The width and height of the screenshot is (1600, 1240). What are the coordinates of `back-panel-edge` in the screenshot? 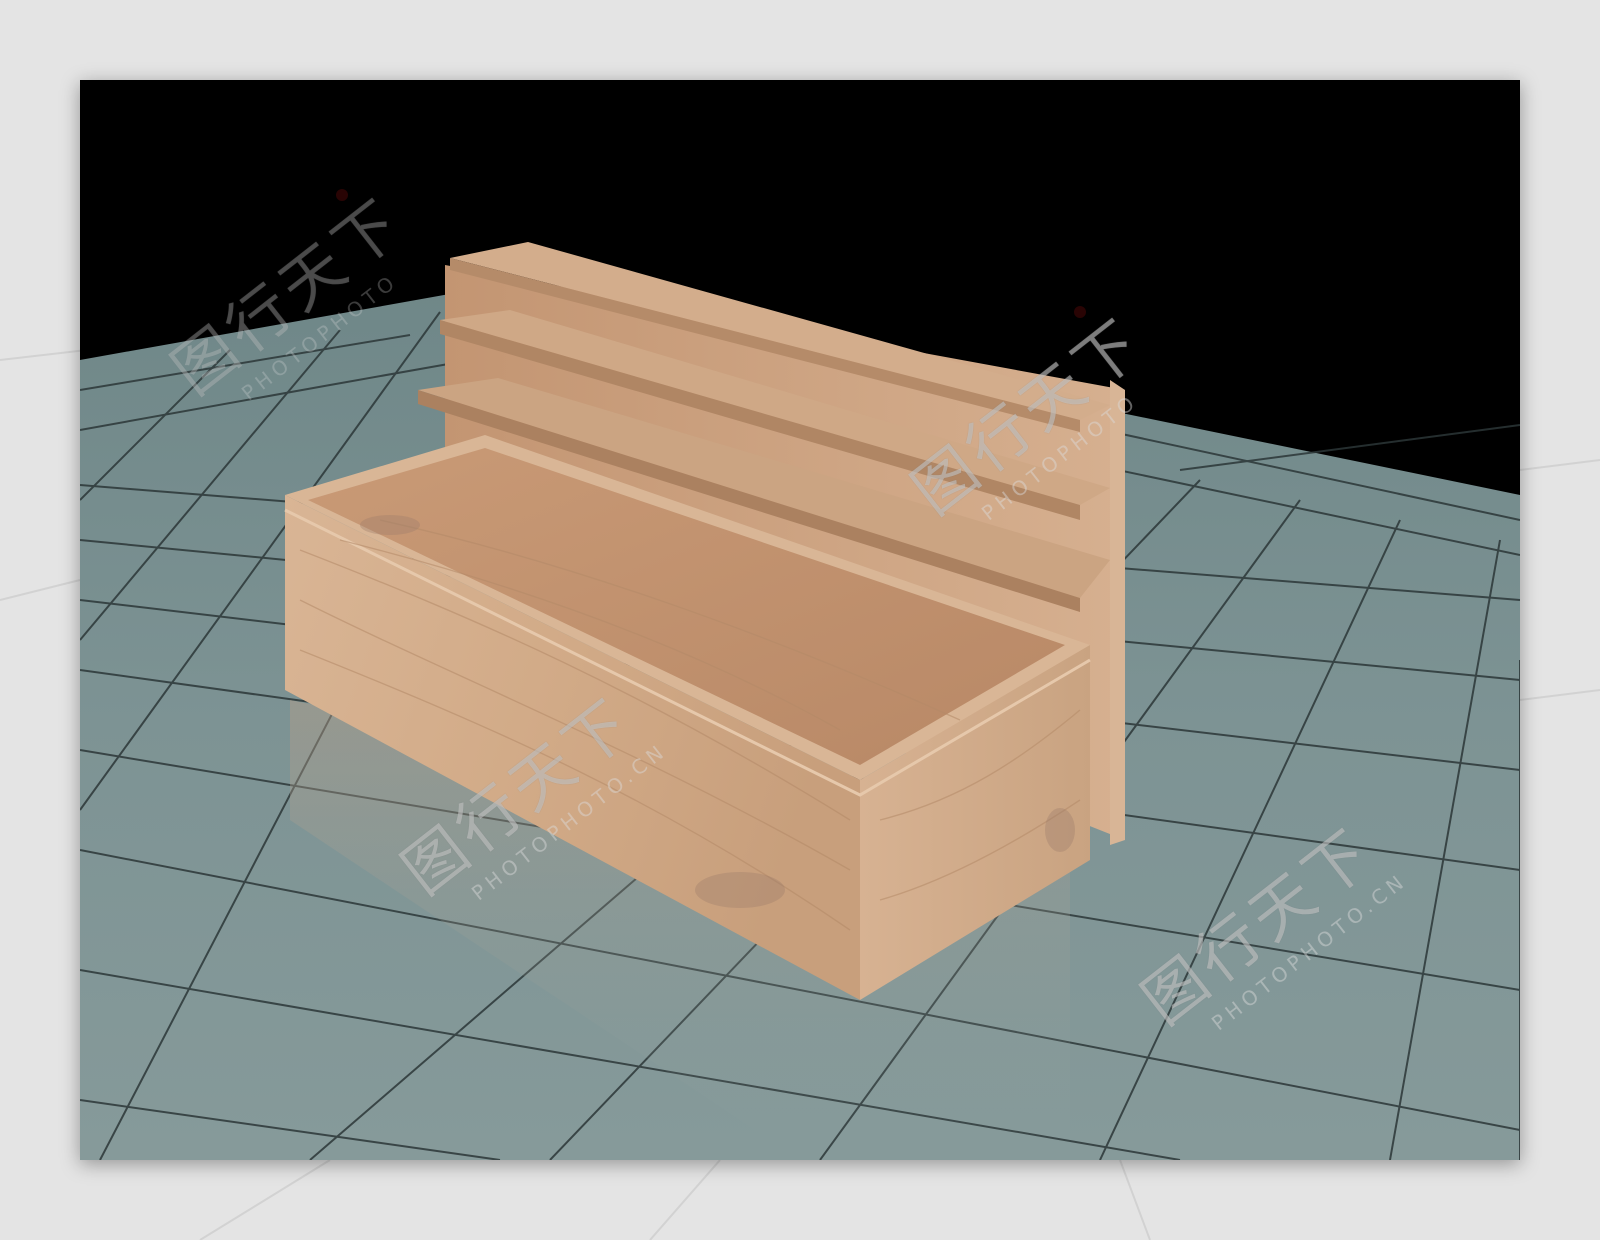 It's located at (1117, 612).